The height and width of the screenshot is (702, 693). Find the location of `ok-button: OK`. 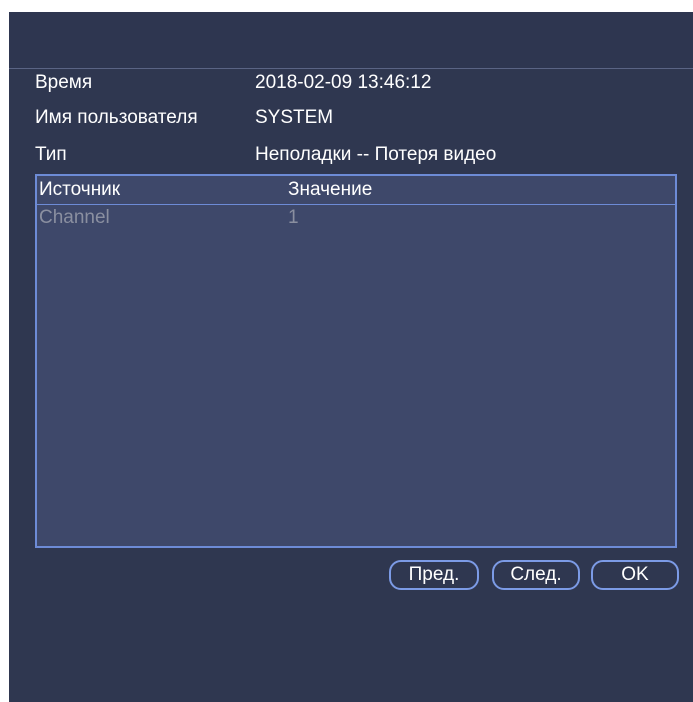

ok-button: OK is located at coordinates (635, 575).